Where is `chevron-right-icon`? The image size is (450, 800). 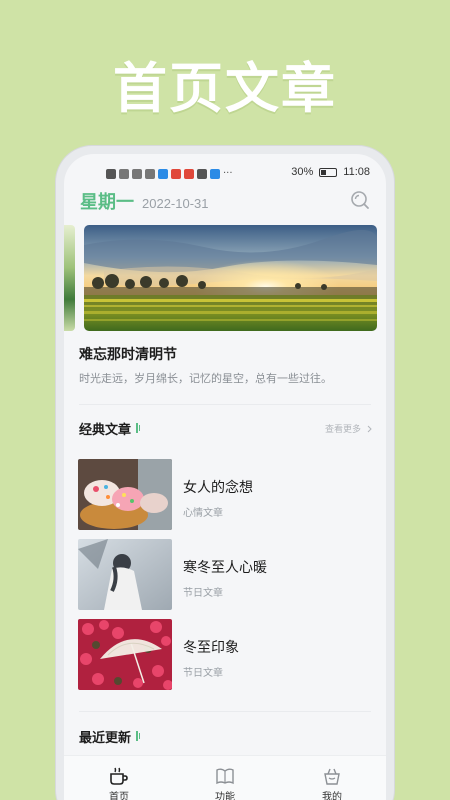
chevron-right-icon is located at coordinates (369, 428).